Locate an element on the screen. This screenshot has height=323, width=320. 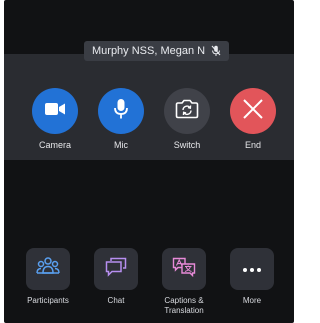
captions-translation-label: Captions & Translation is located at coordinates (184, 305).